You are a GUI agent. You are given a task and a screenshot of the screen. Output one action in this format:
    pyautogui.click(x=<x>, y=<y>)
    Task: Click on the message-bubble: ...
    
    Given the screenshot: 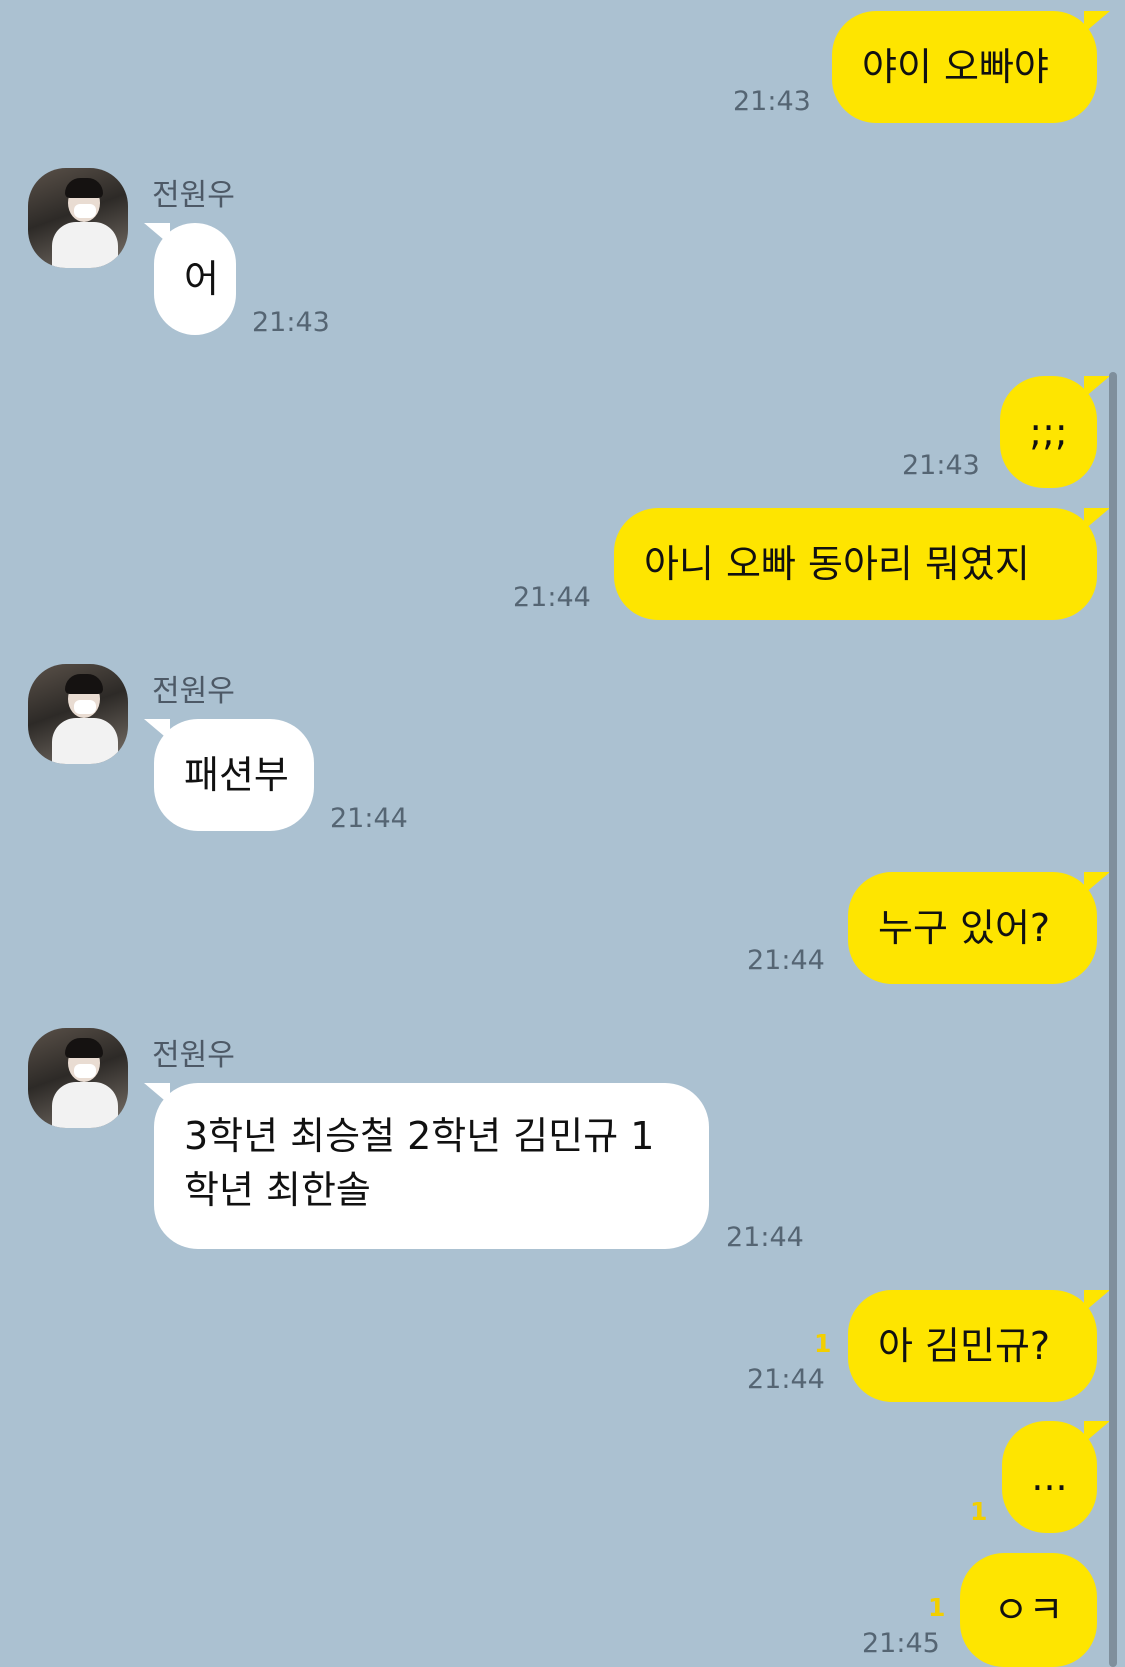 What is the action you would take?
    pyautogui.click(x=1049, y=1477)
    